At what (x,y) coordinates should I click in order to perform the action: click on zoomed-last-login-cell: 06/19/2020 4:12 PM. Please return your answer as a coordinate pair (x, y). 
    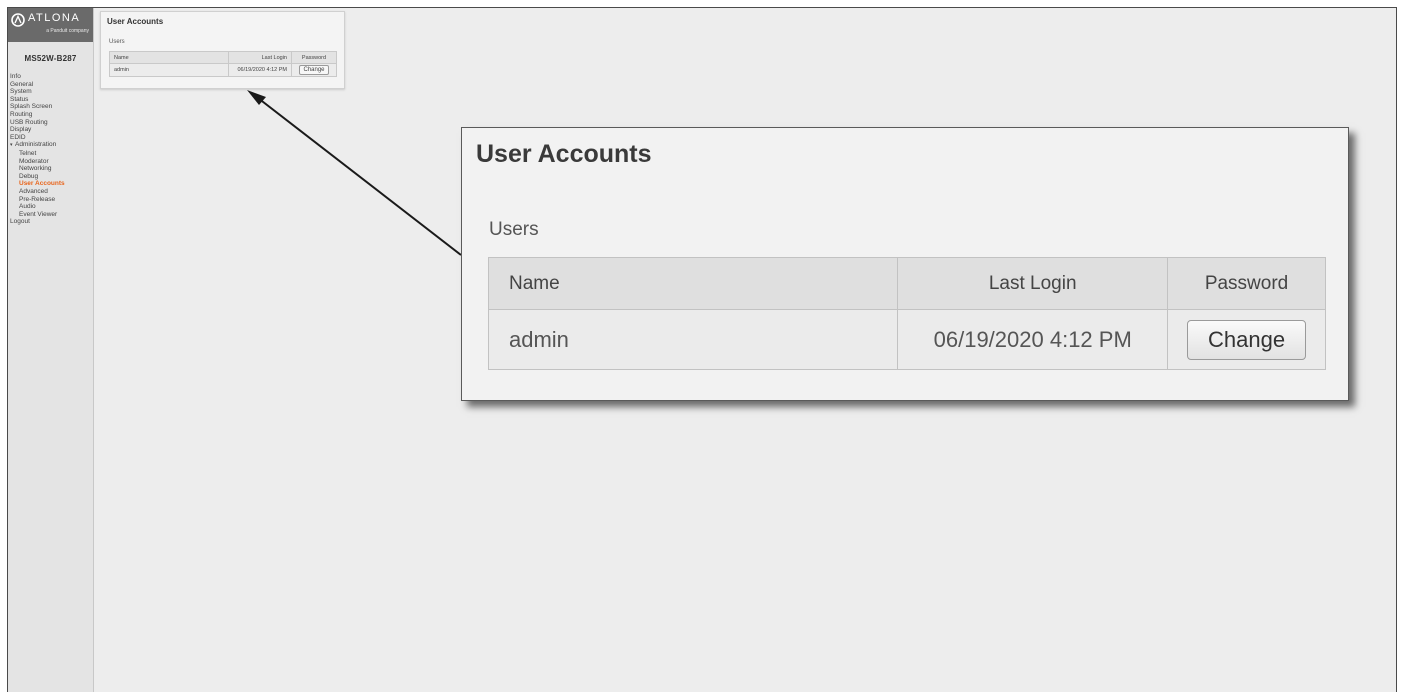
    Looking at the image, I should click on (1033, 339).